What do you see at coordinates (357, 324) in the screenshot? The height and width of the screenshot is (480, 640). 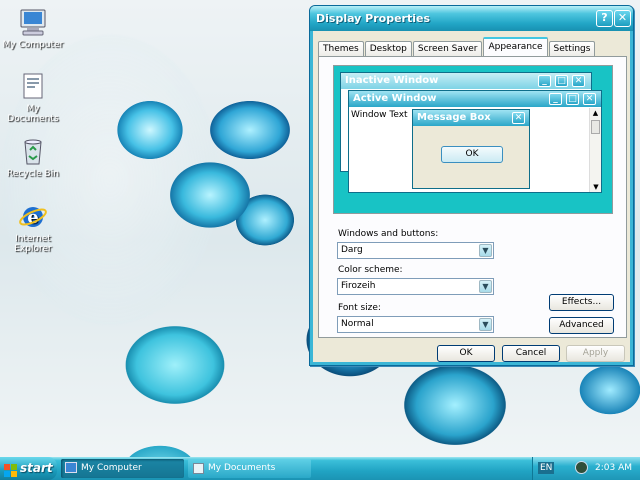 I see `font-size-value: Normal` at bounding box center [357, 324].